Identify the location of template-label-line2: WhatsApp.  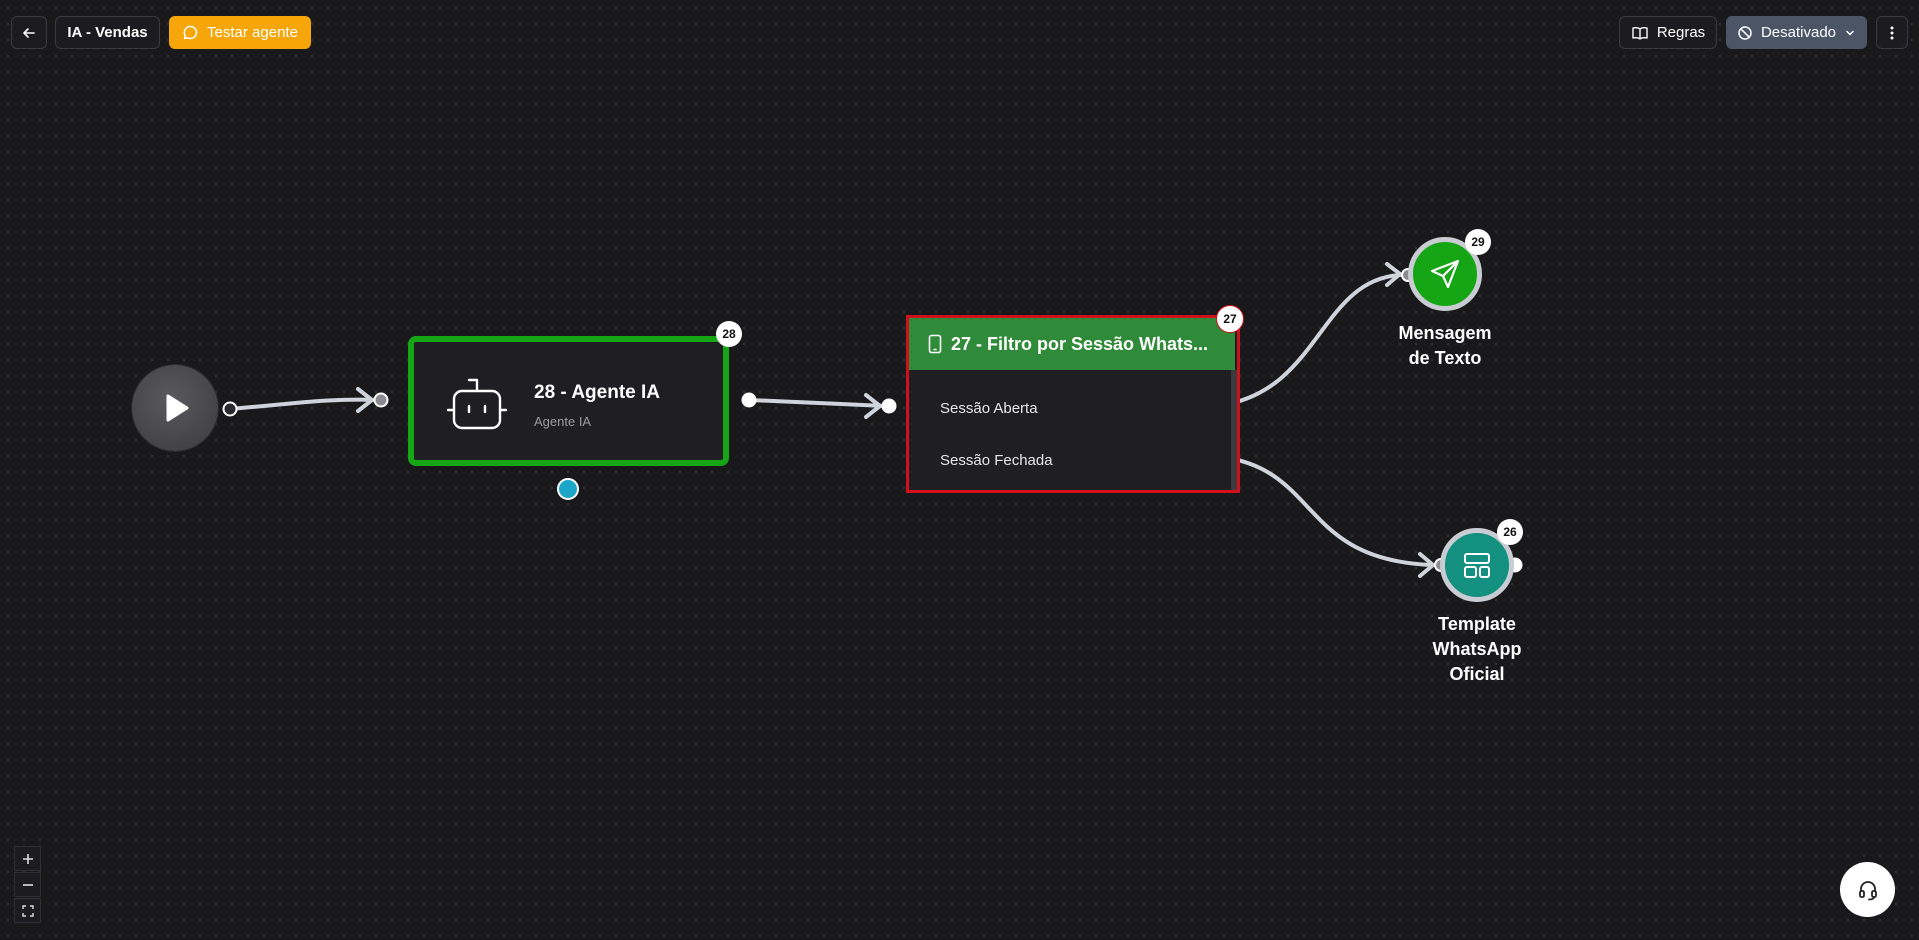
(1477, 649).